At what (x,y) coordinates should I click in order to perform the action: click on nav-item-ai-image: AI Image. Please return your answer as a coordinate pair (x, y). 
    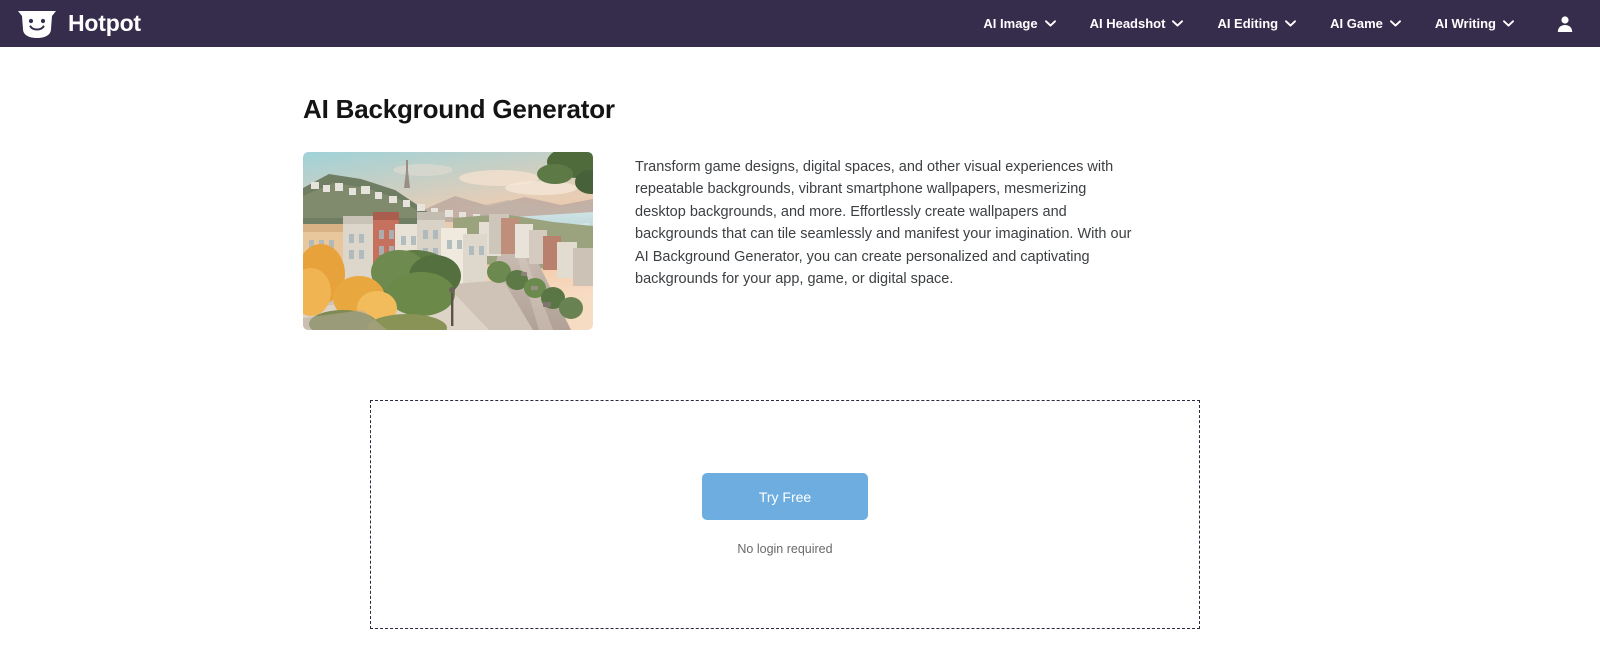
    Looking at the image, I should click on (1019, 23).